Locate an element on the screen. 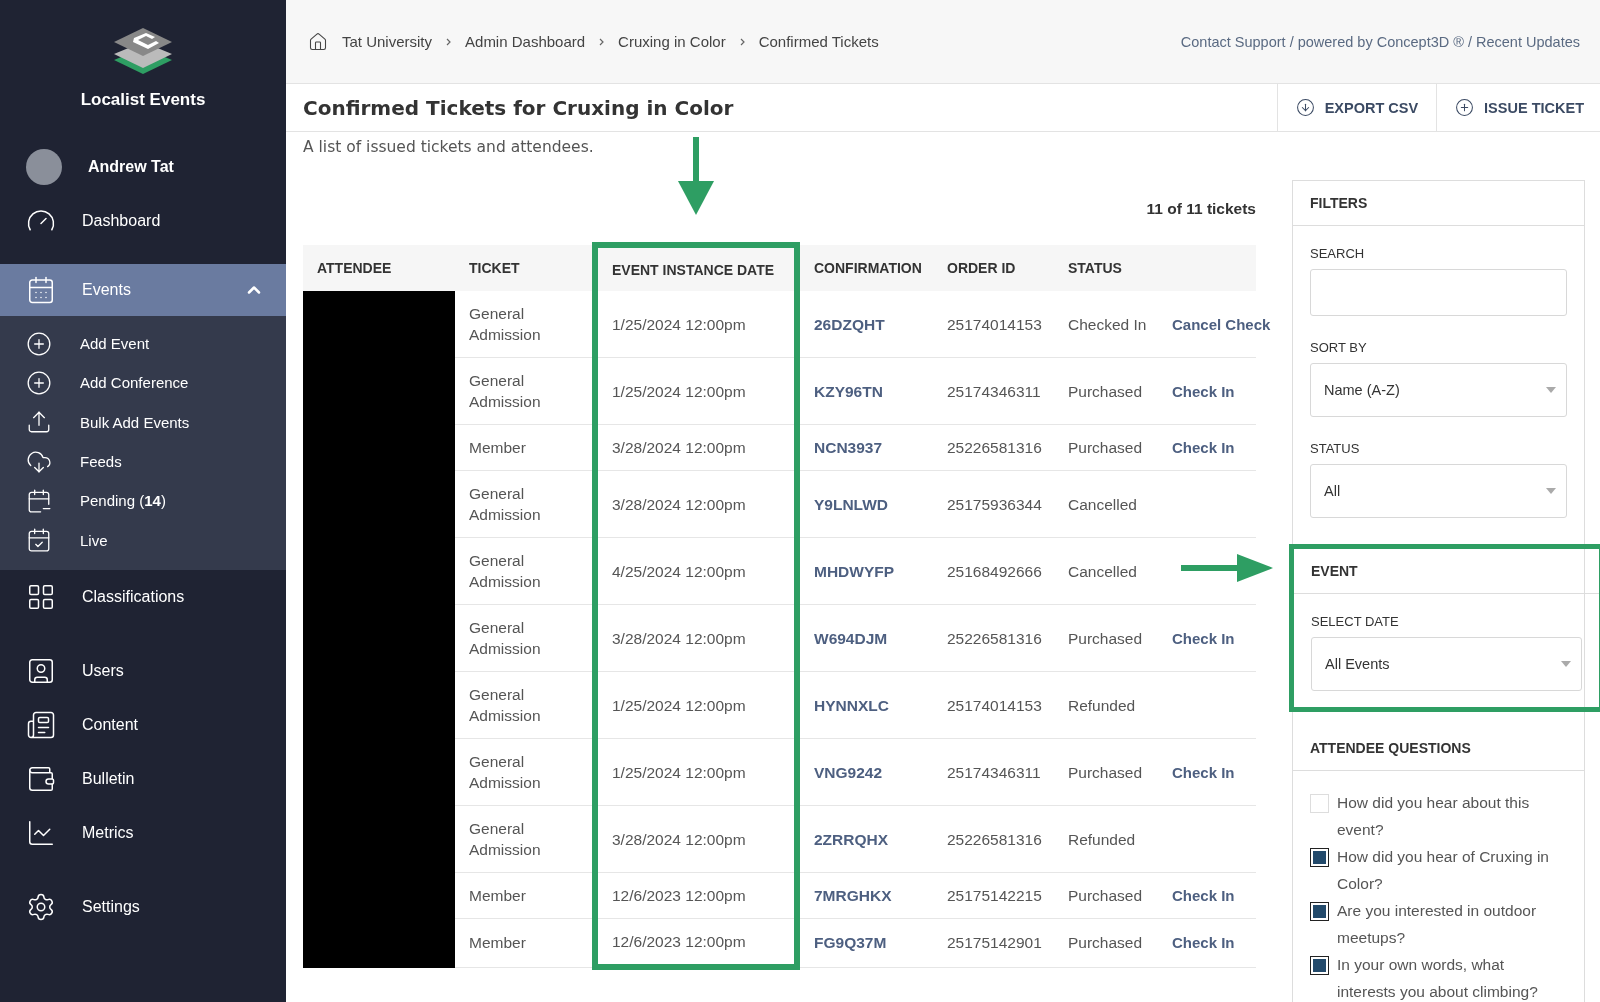 This screenshot has height=1002, width=1600. confirmation-link: VNG9242 is located at coordinates (848, 772).